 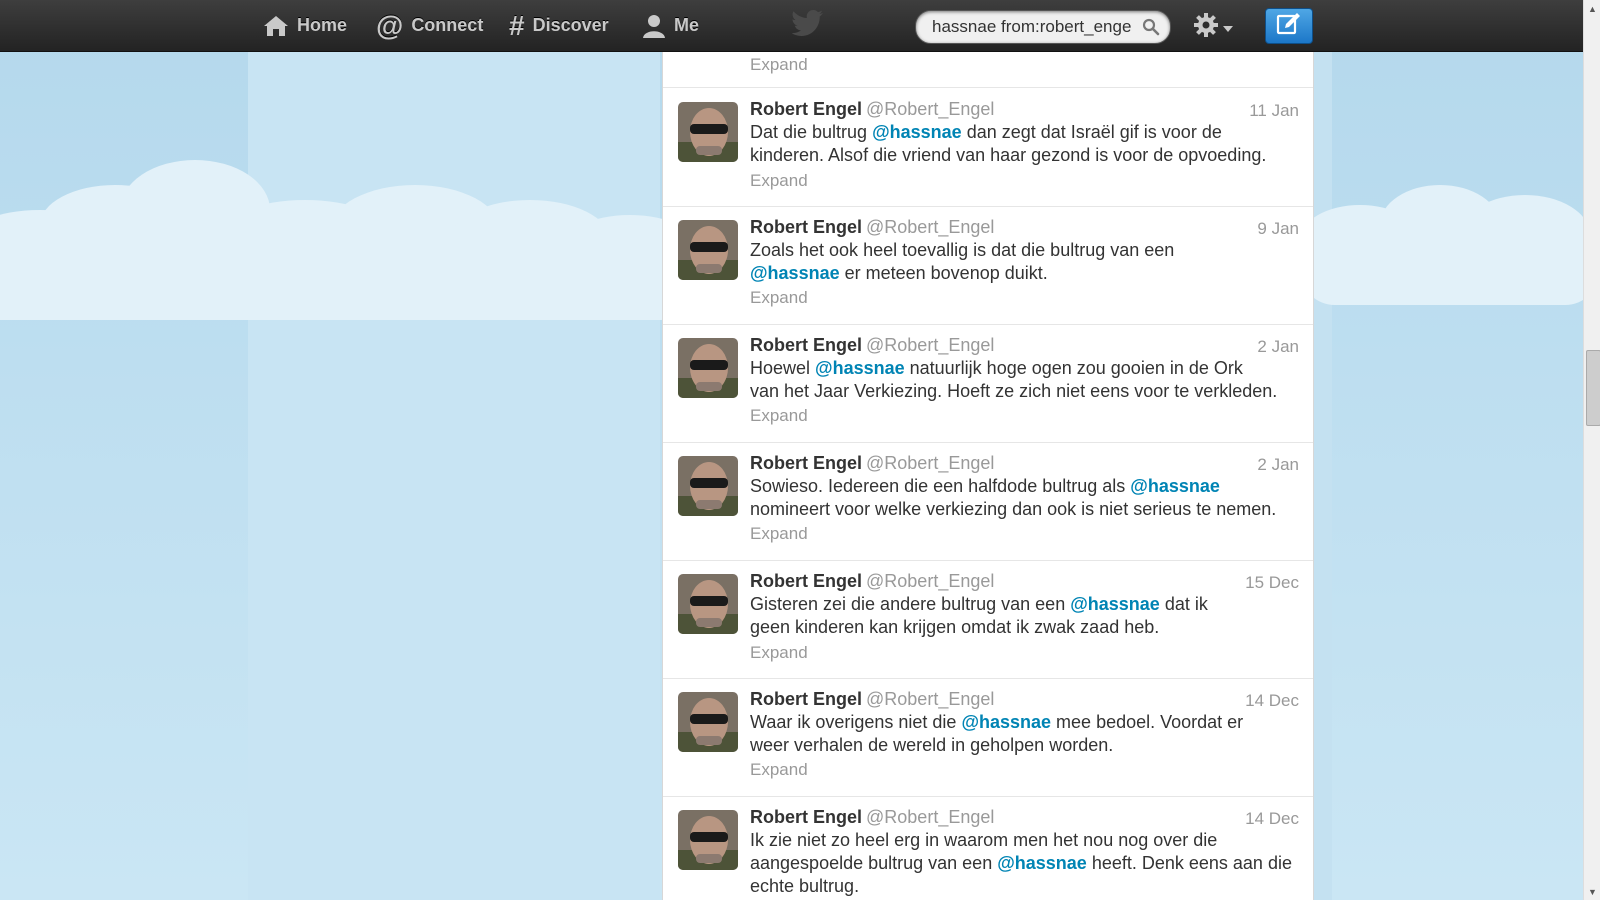 What do you see at coordinates (1151, 29) in the screenshot?
I see `magnifier-icon` at bounding box center [1151, 29].